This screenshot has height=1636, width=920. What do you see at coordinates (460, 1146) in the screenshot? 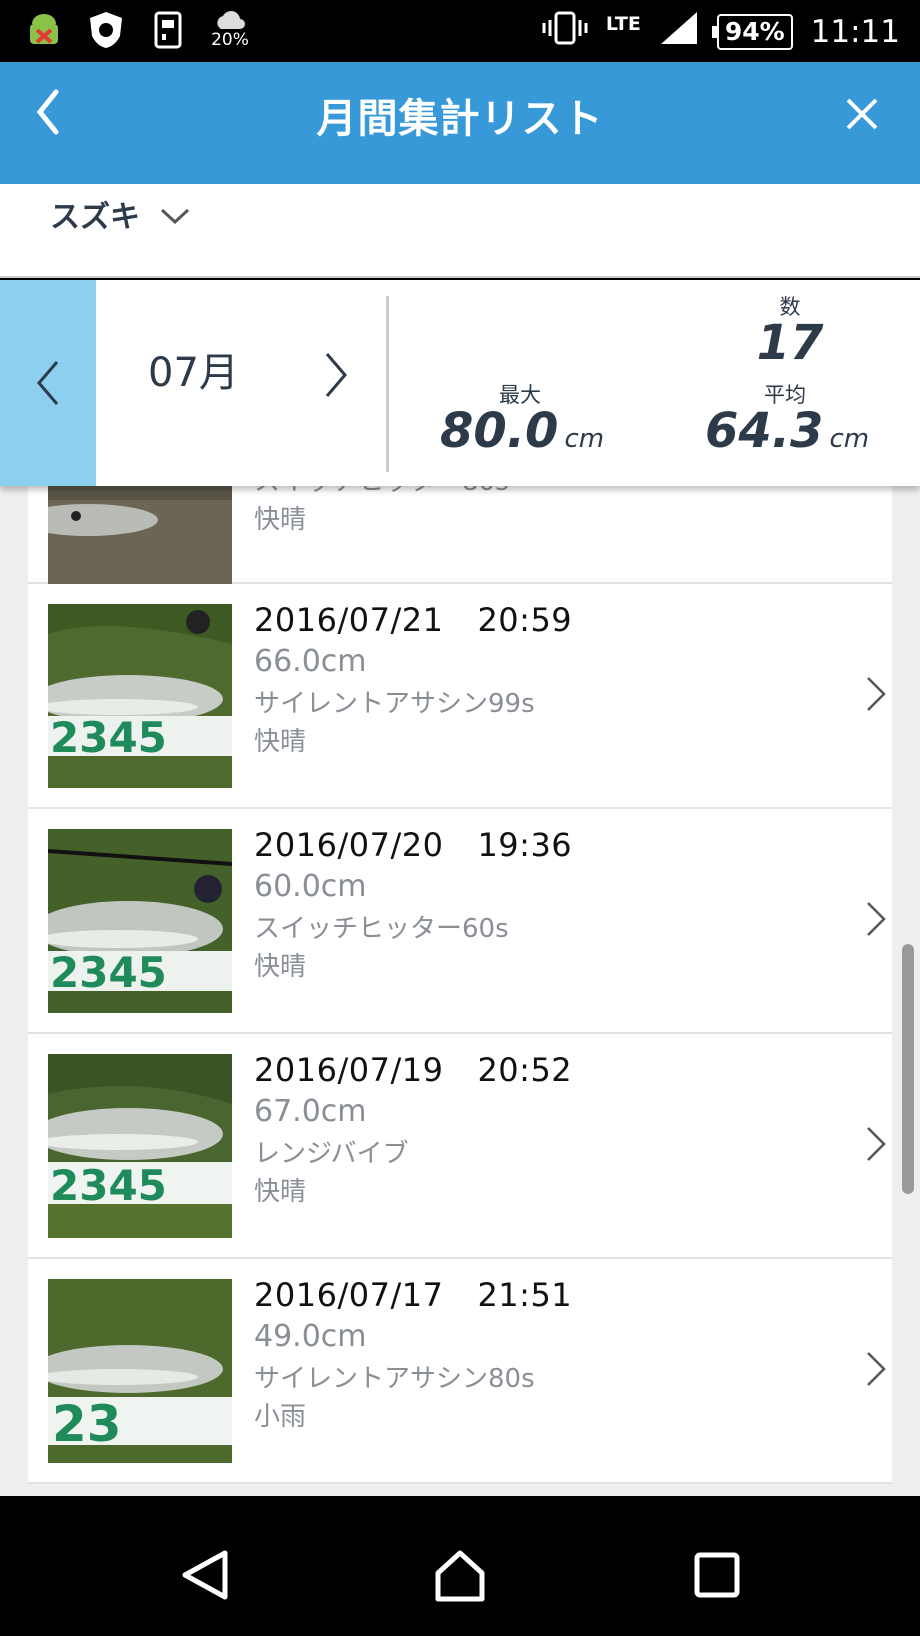
I see `list-item: 2345 2016/07/19 20:52 67.0cm レンジバイブ 快晴` at bounding box center [460, 1146].